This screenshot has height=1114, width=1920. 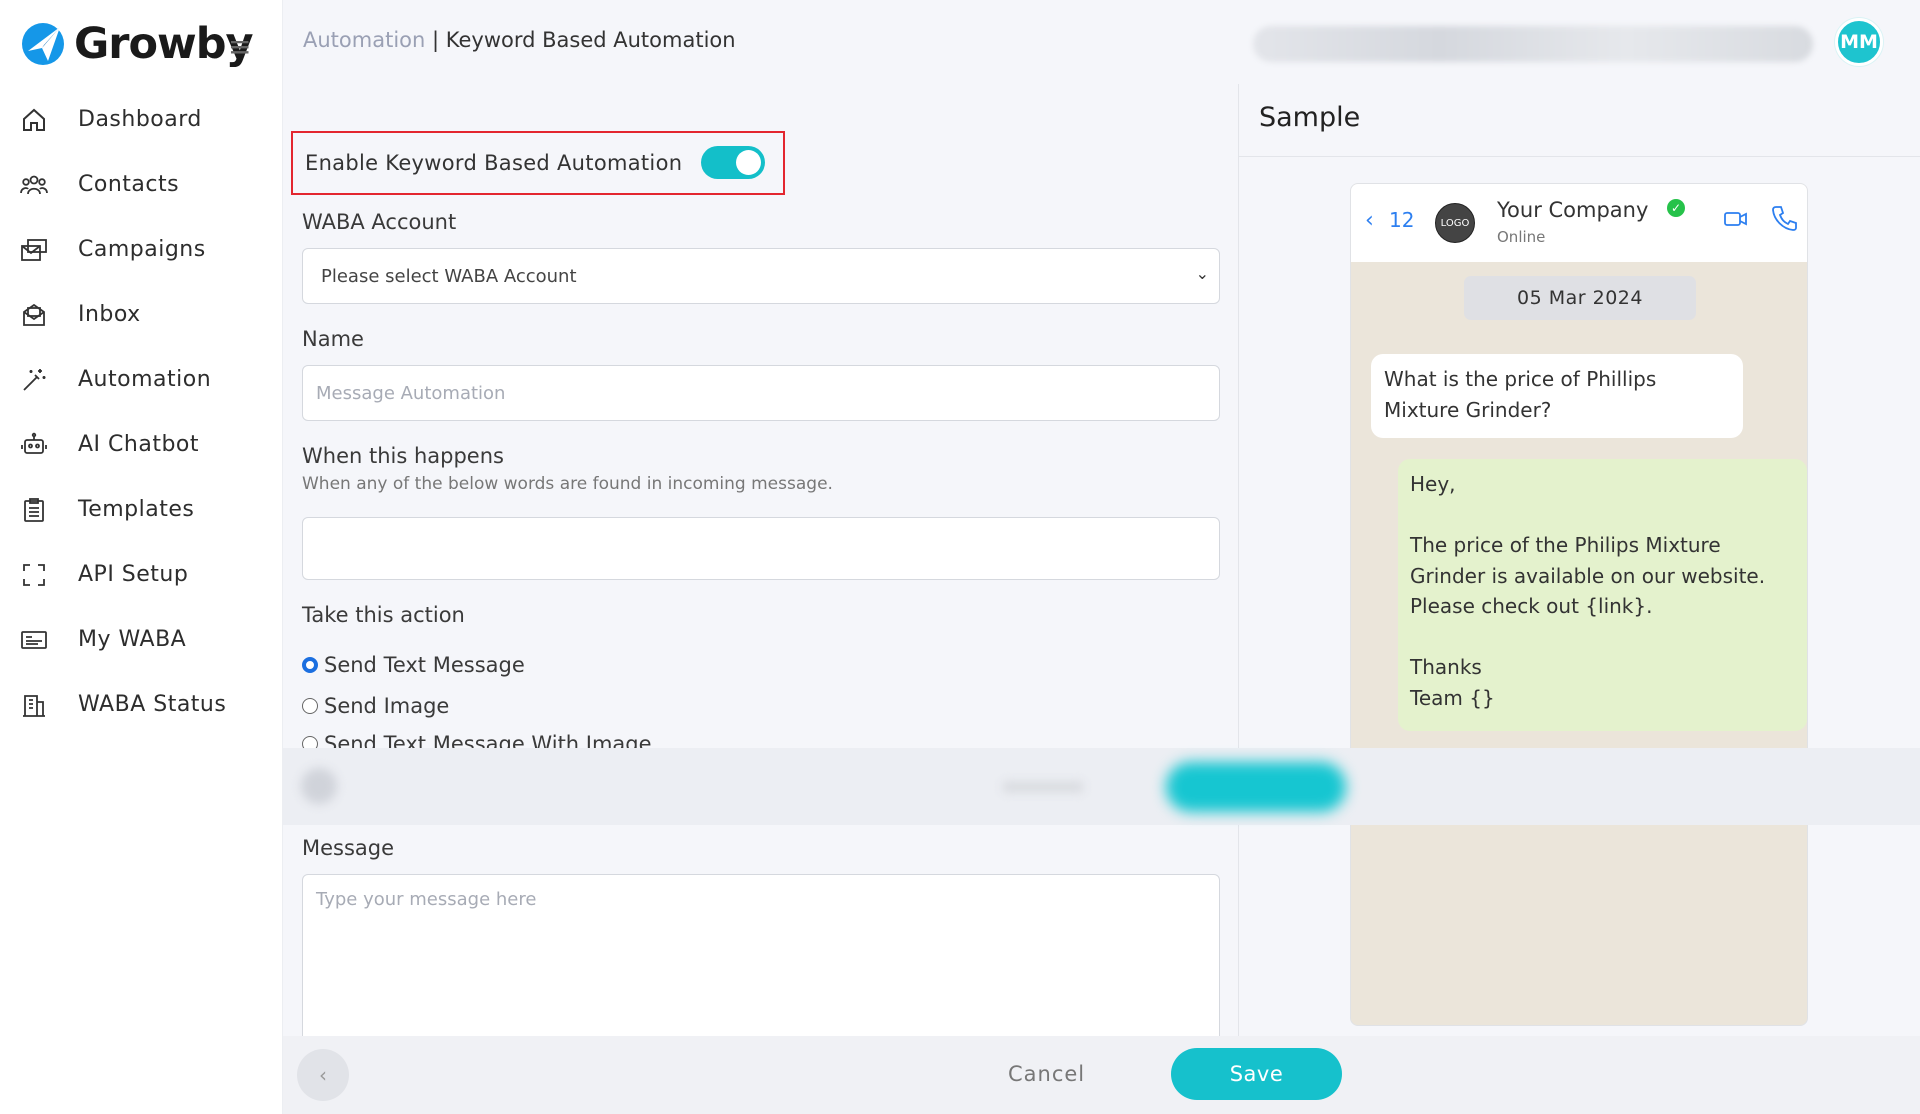 What do you see at coordinates (761, 276) in the screenshot?
I see `waba-account-select: Please select WABA Account ⌄` at bounding box center [761, 276].